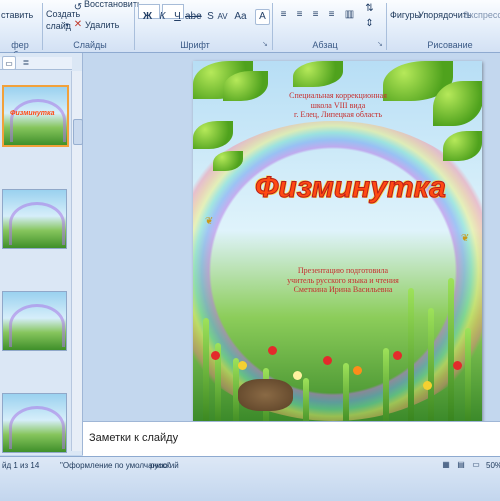 This screenshot has height=501, width=500. Describe the element at coordinates (195, 45) in the screenshot. I see `font-group-label: Шрифт` at that location.